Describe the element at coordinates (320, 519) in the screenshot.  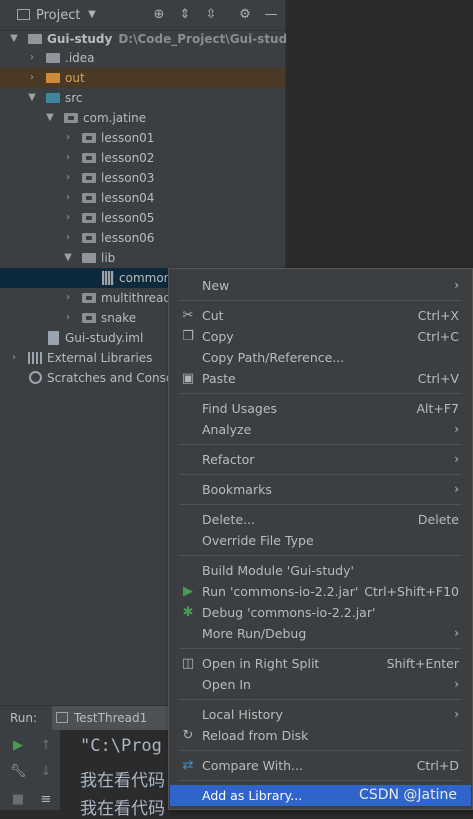
I see `menu-item-delete: Delete... Delete` at that location.